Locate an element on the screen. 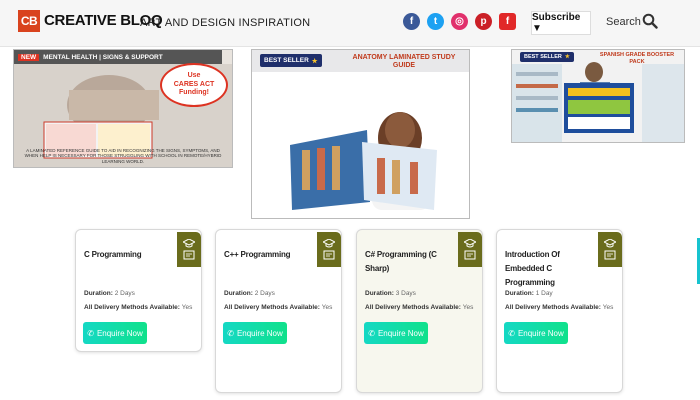 The height and width of the screenshot is (400, 700). flipboard-icon: f is located at coordinates (507, 21).